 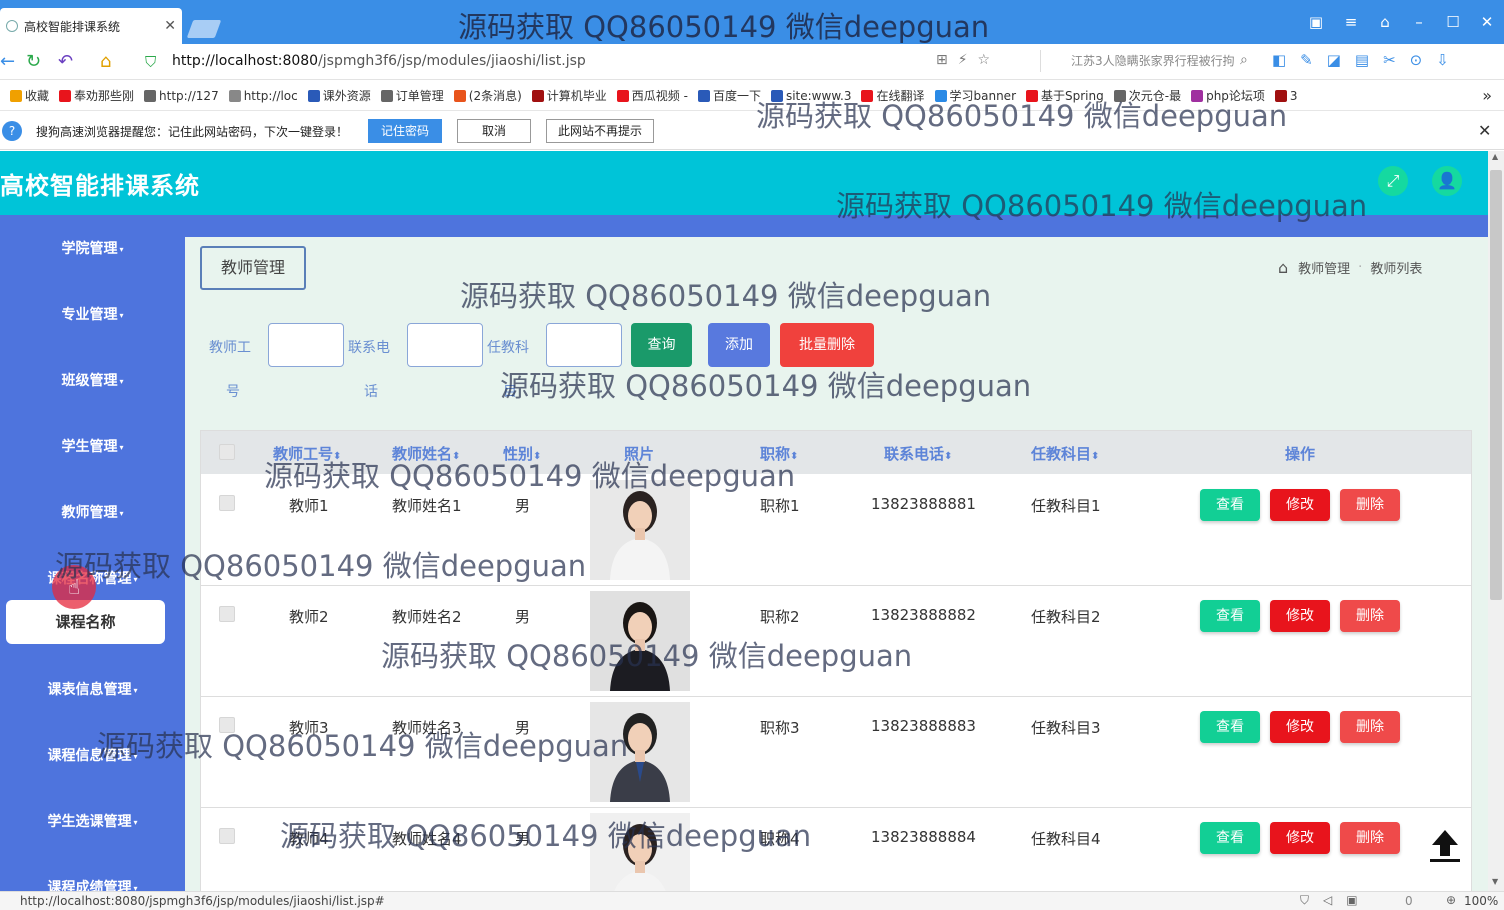 I want to click on scroll-down-icon: ▼, so click(x=1495, y=881).